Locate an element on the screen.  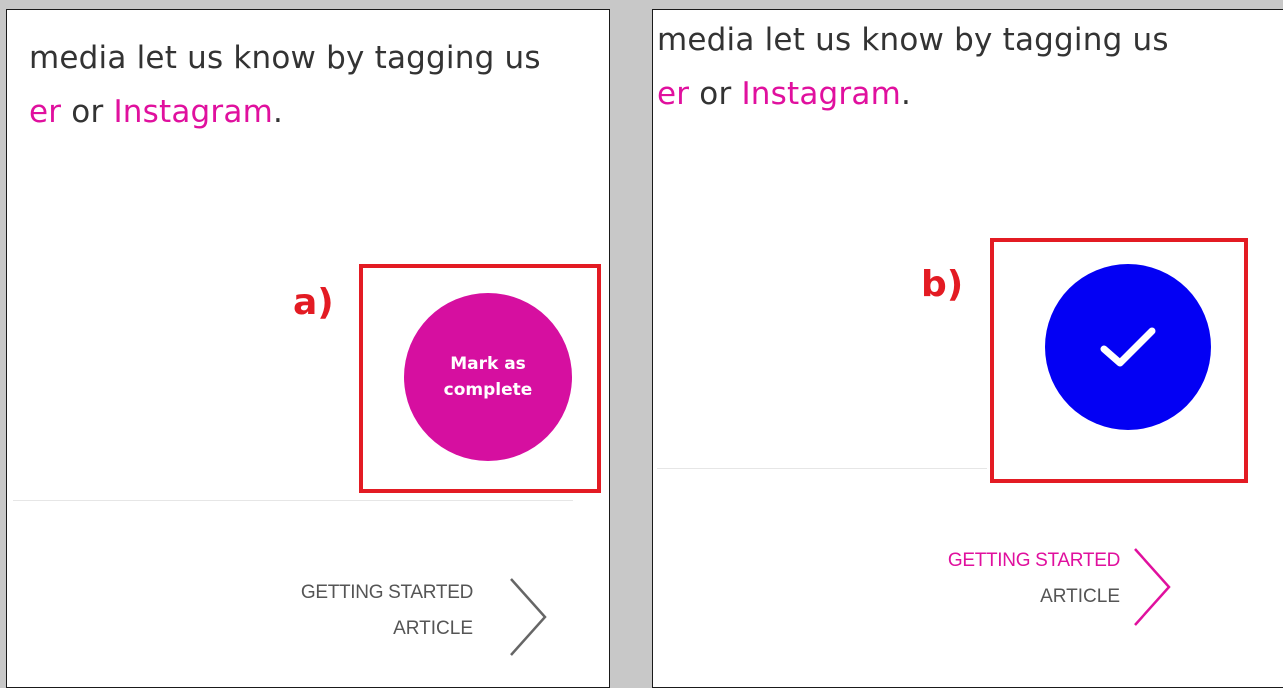
completed-button is located at coordinates (1128, 347).